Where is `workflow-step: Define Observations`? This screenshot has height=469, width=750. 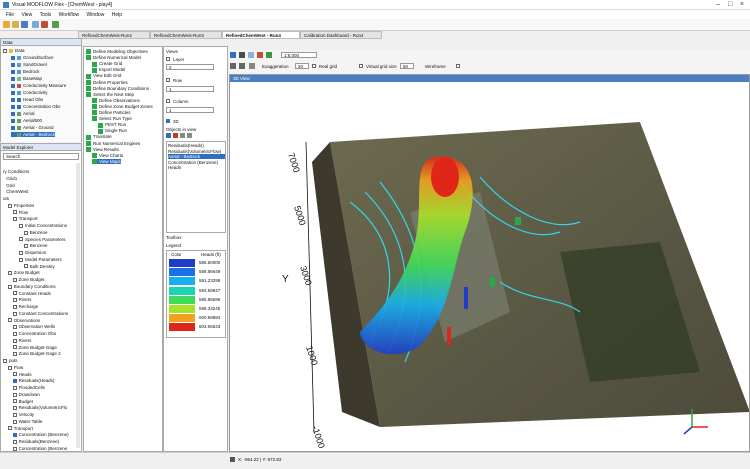
workflow-step: Define Observations is located at coordinates (116, 101).